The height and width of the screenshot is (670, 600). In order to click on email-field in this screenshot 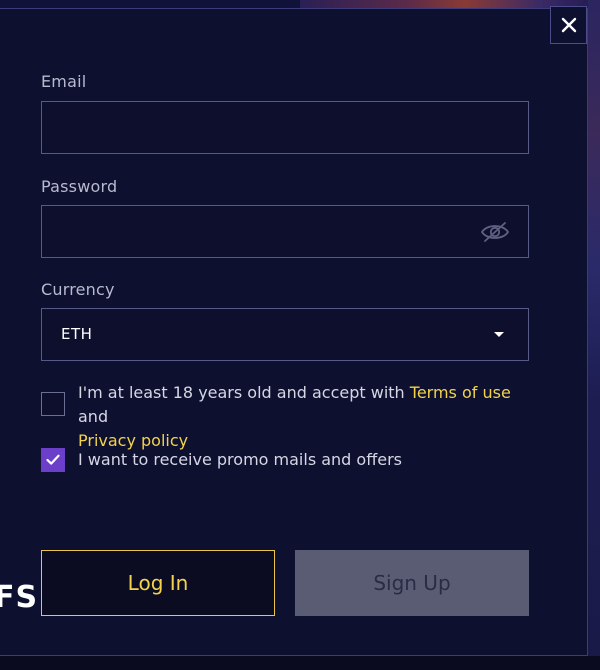, I will do `click(285, 127)`.